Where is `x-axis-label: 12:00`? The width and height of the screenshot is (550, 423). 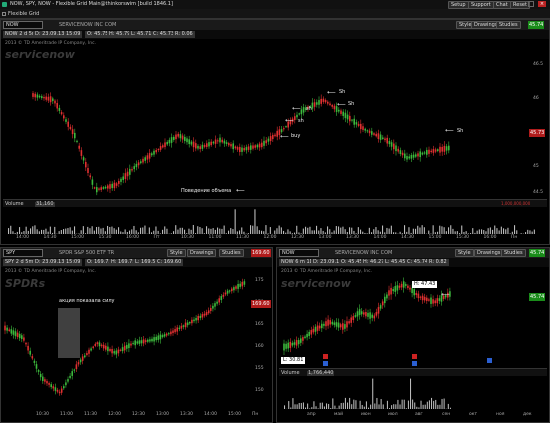
x-axis-label: 12:00 is located at coordinates (270, 237).